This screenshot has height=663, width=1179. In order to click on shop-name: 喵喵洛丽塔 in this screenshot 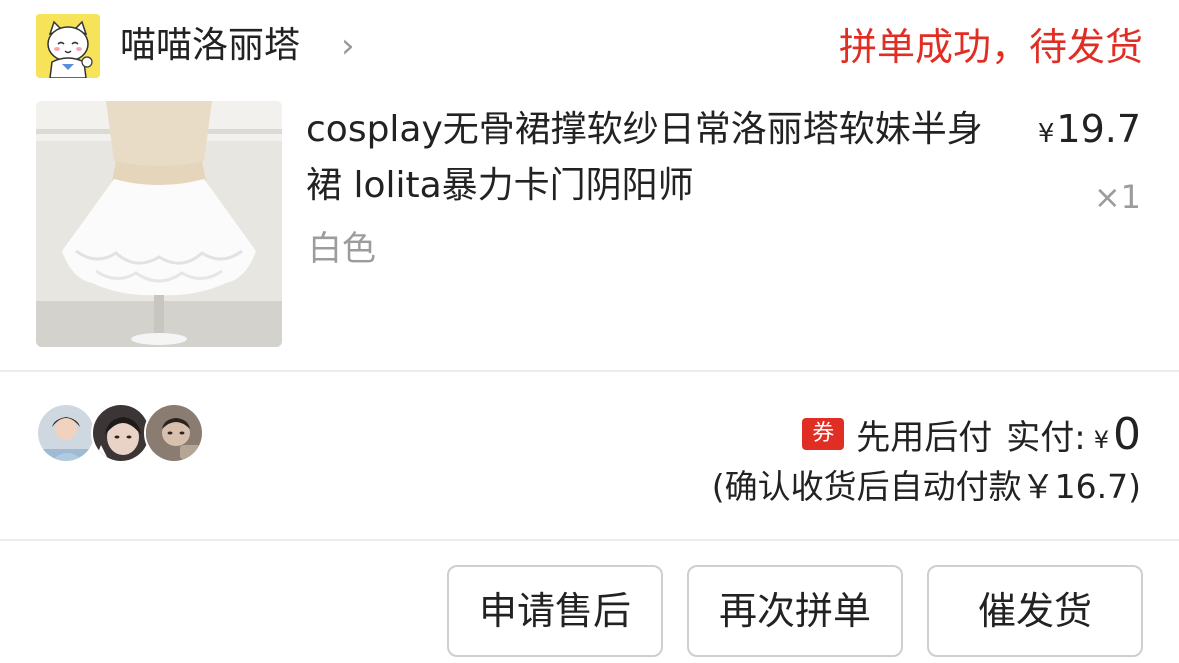, I will do `click(210, 46)`.